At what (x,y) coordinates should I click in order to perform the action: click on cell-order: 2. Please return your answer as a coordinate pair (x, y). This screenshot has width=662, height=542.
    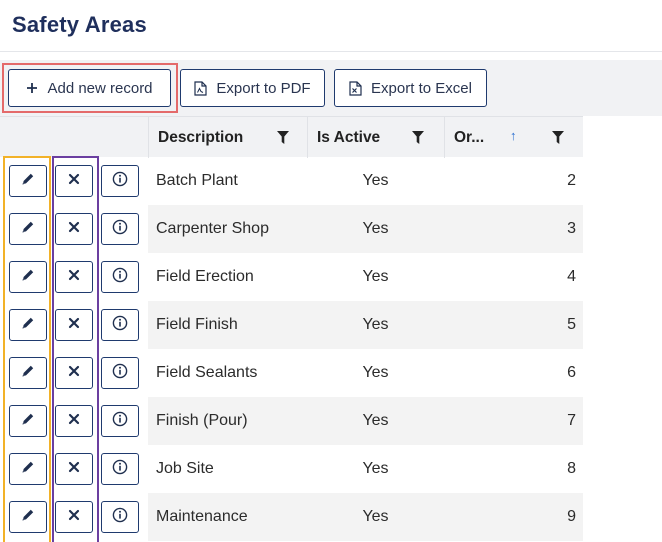
    Looking at the image, I should click on (571, 180).